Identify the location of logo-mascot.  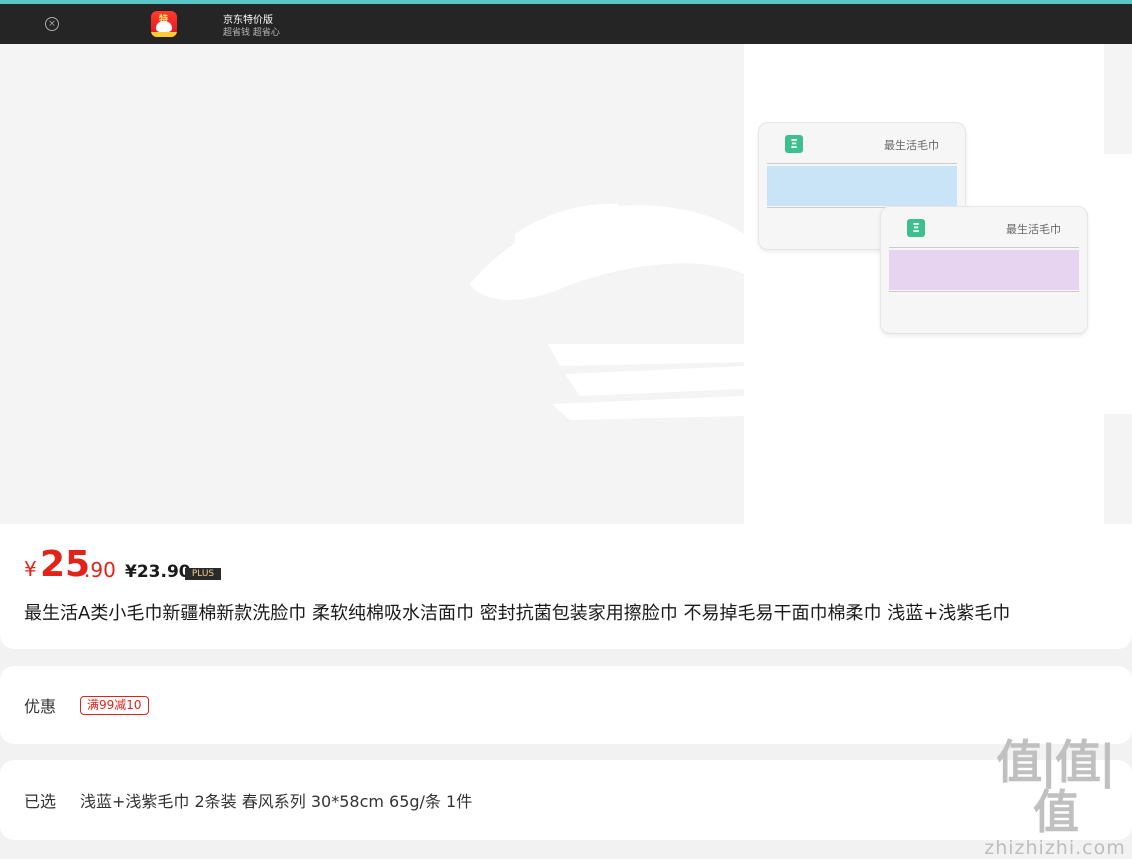
(164, 26).